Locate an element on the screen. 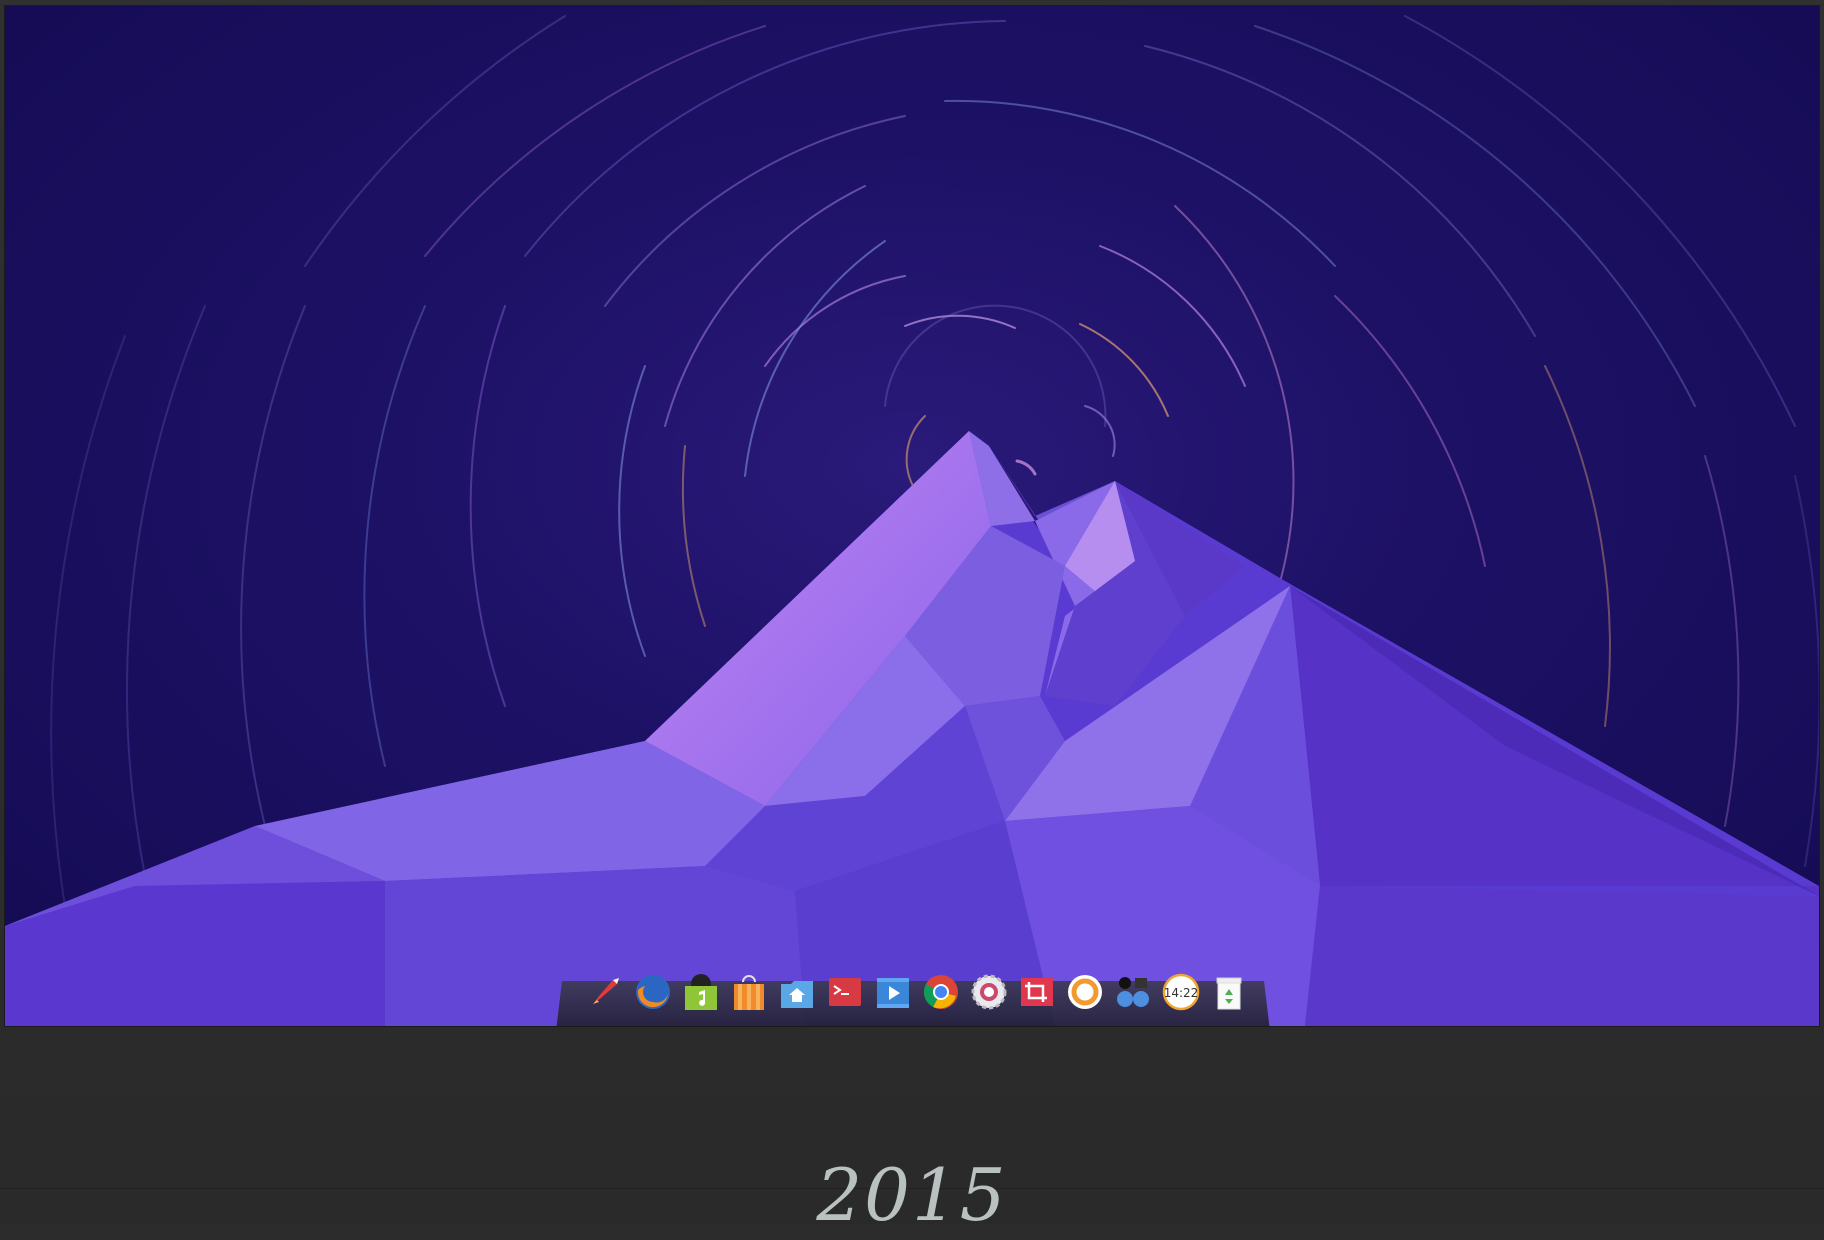  browser-circle-icon is located at coordinates (1085, 992).